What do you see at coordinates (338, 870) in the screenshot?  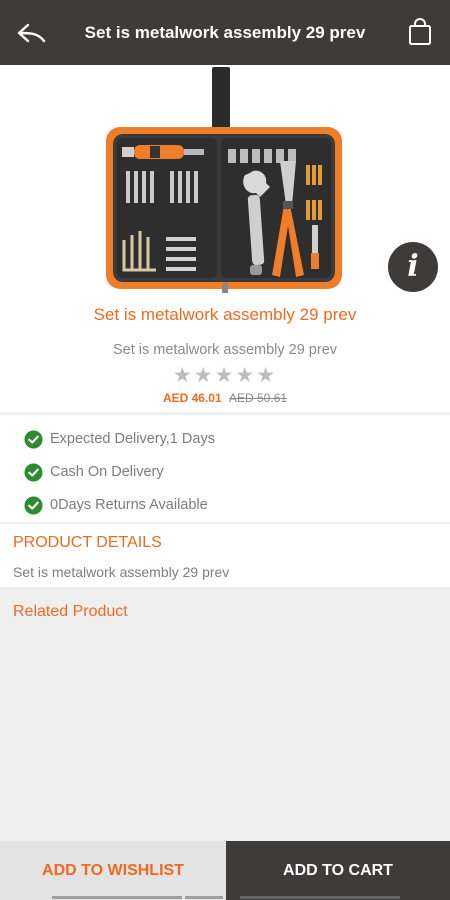 I see `add-to-cart-button: ADD TO CART` at bounding box center [338, 870].